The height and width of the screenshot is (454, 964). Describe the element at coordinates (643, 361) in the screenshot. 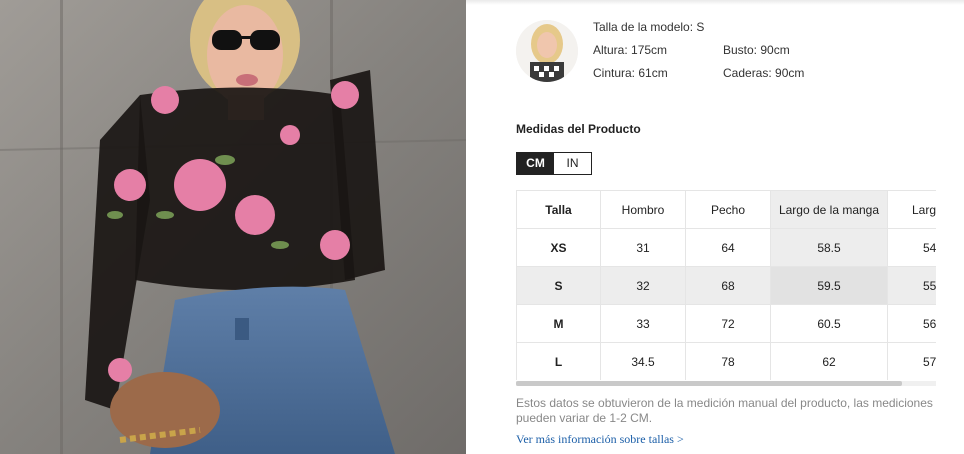

I see `table-cell: 34.5` at that location.